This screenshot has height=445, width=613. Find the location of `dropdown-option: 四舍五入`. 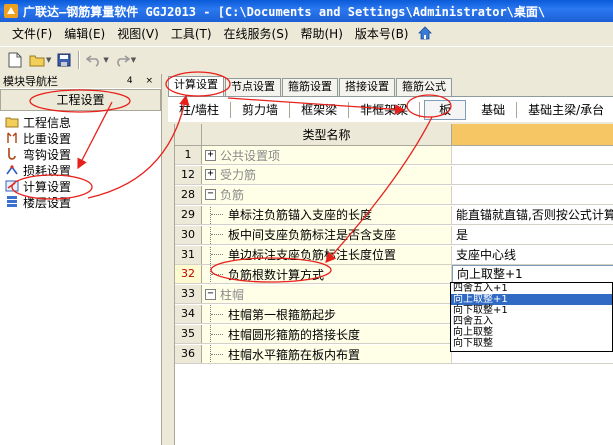

dropdown-option: 四舍五入 is located at coordinates (531, 321).